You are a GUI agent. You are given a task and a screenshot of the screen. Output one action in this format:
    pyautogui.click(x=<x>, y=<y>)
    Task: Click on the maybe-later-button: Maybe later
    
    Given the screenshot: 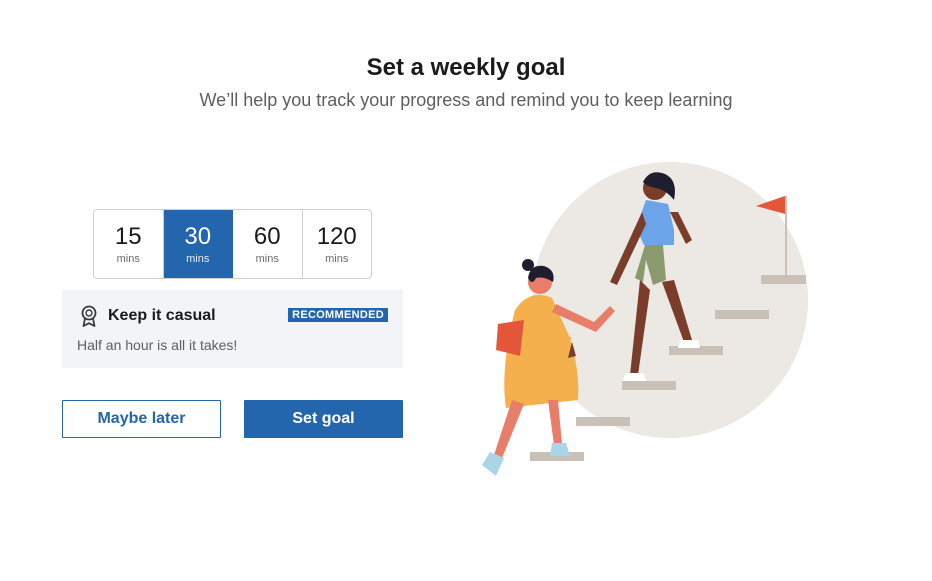 What is the action you would take?
    pyautogui.click(x=141, y=419)
    